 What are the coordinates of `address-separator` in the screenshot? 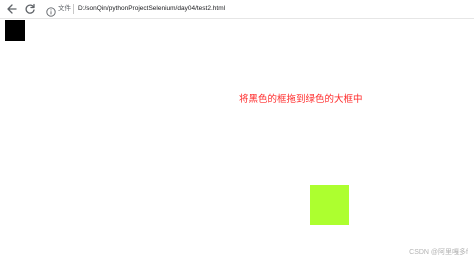 It's located at (73, 9).